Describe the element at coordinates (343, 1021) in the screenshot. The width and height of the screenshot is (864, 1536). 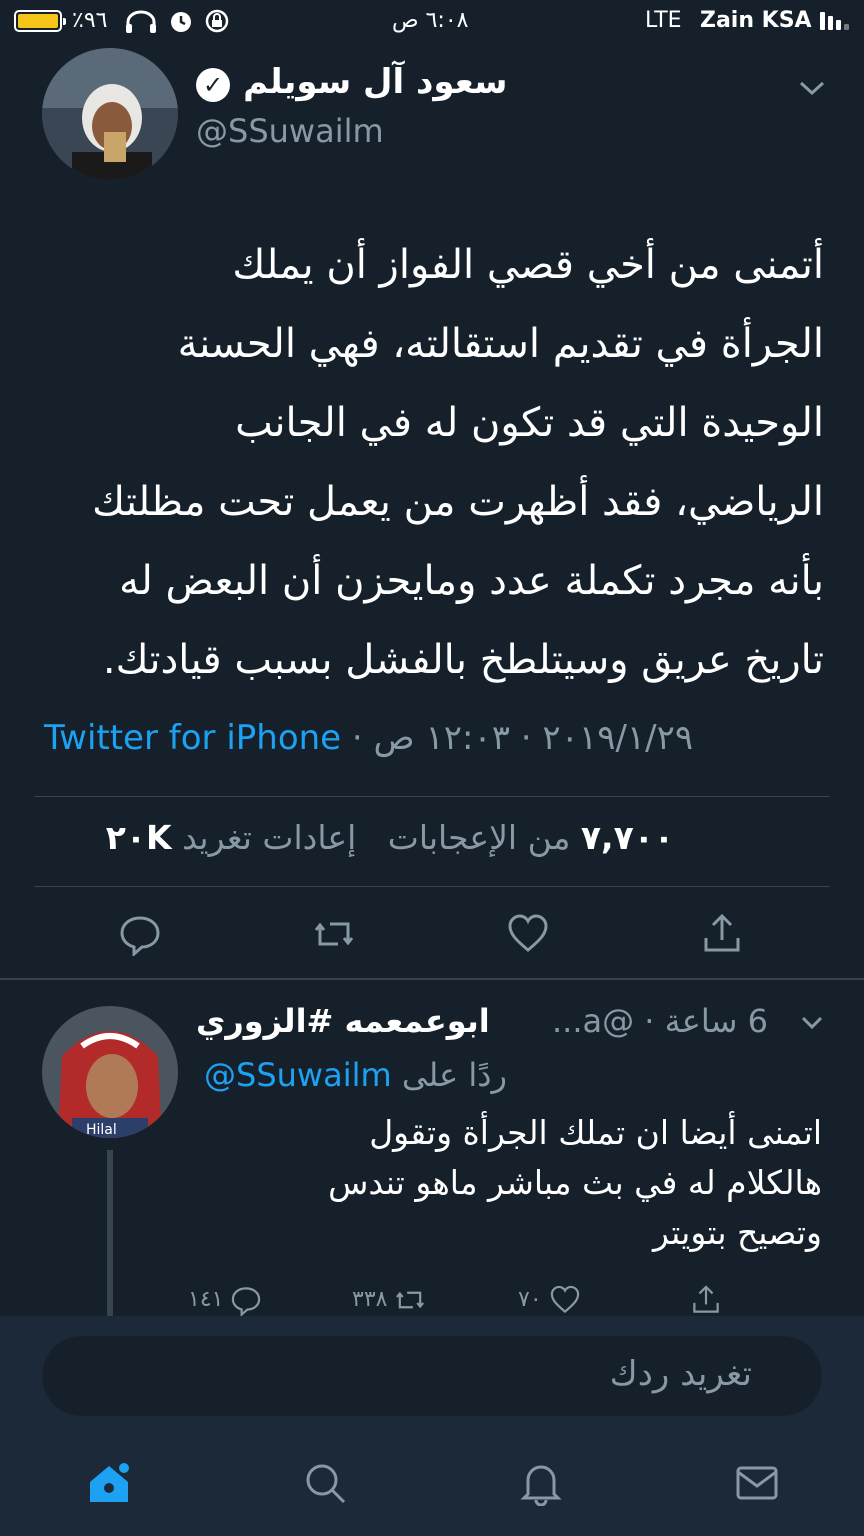
I see `reply-author-name: ابوعمعمه #الزوري` at that location.